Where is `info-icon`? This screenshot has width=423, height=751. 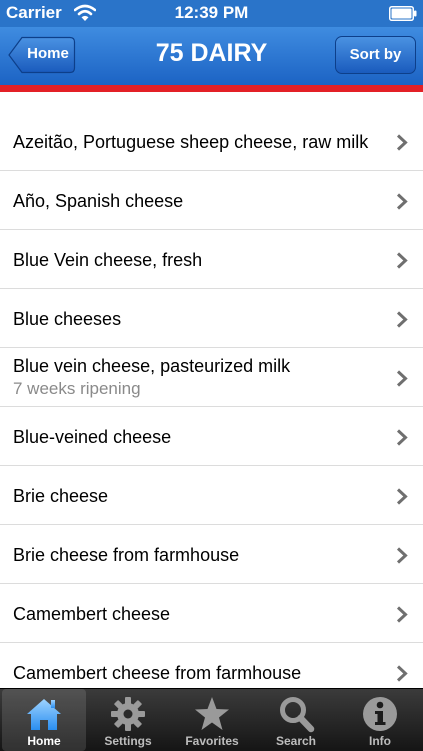
info-icon is located at coordinates (380, 714).